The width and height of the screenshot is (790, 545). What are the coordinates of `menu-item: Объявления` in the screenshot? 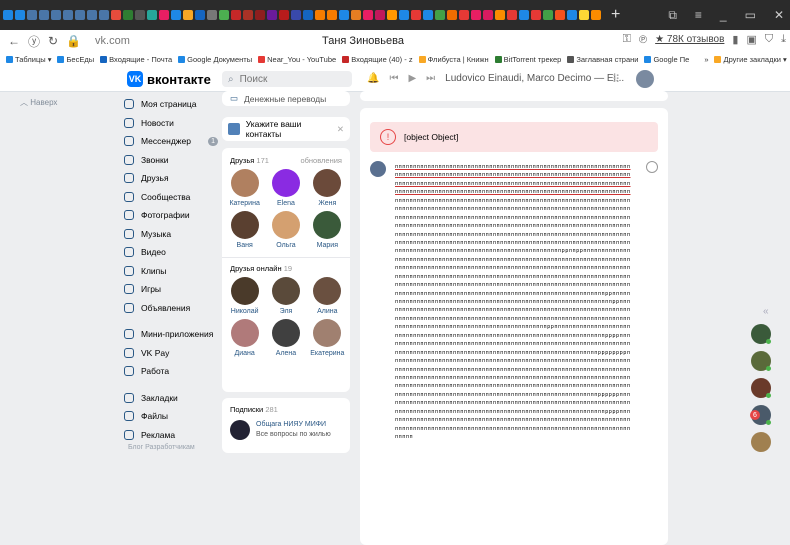 It's located at (168, 308).